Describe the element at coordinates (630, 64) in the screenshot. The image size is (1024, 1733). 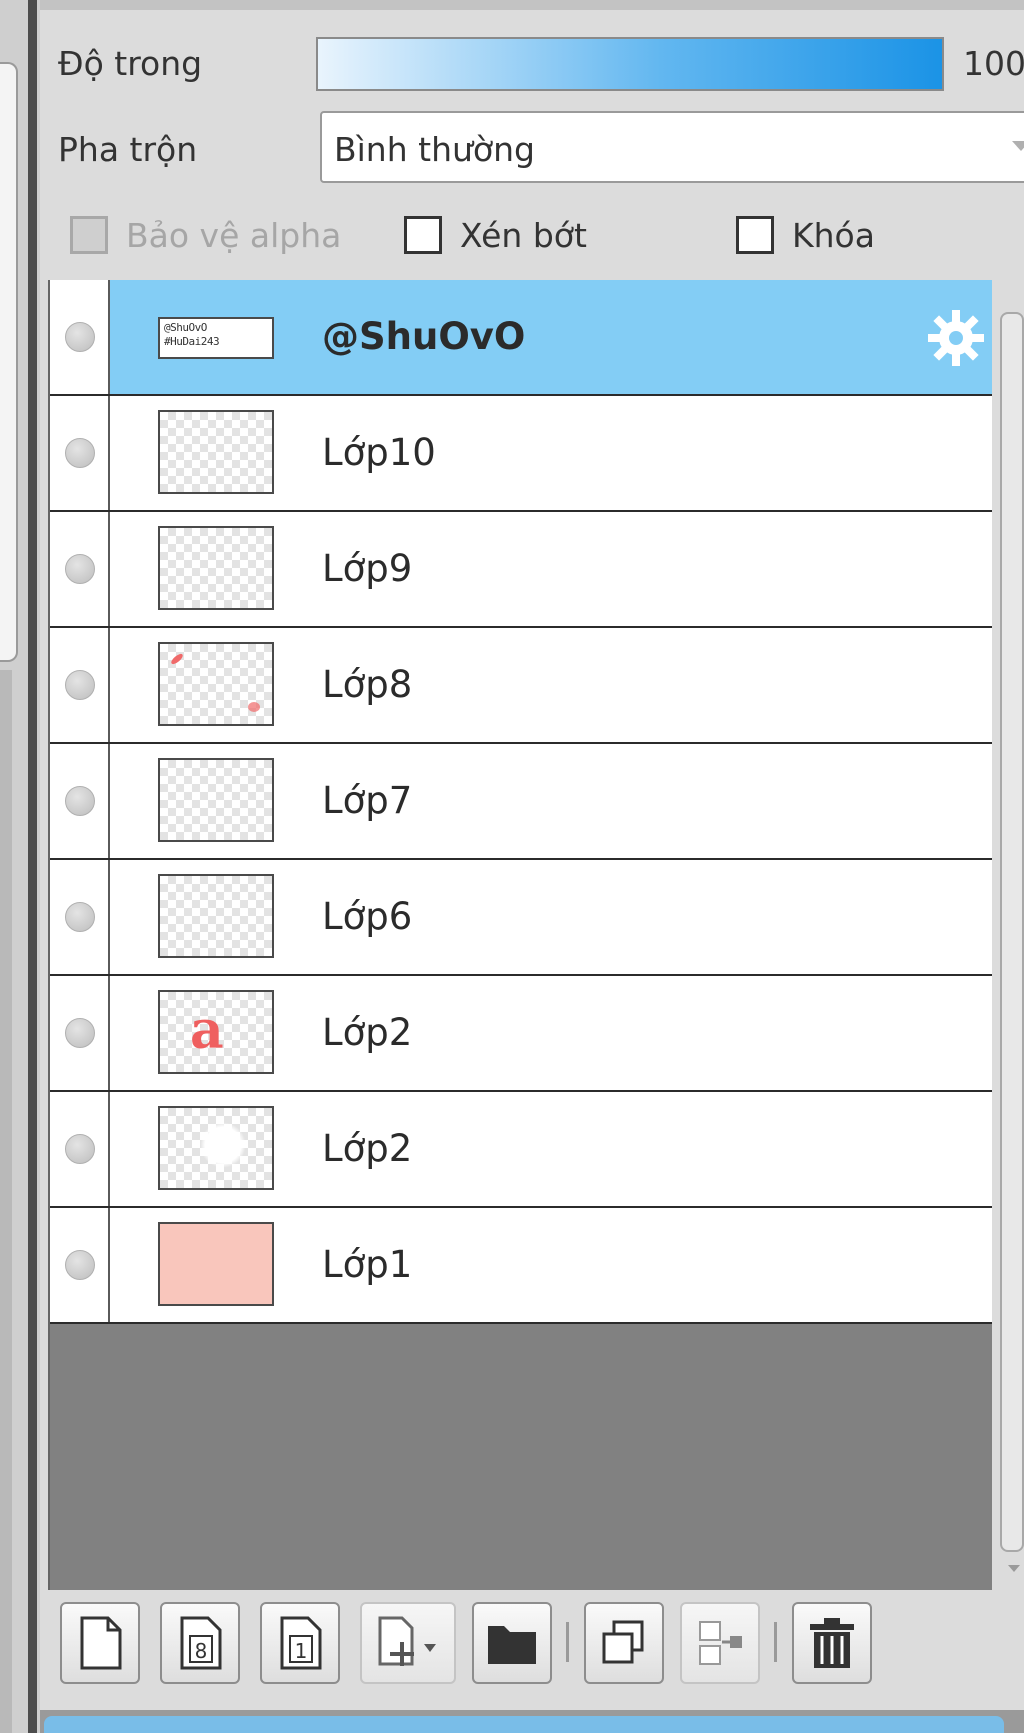
I see `opacity-slider` at that location.